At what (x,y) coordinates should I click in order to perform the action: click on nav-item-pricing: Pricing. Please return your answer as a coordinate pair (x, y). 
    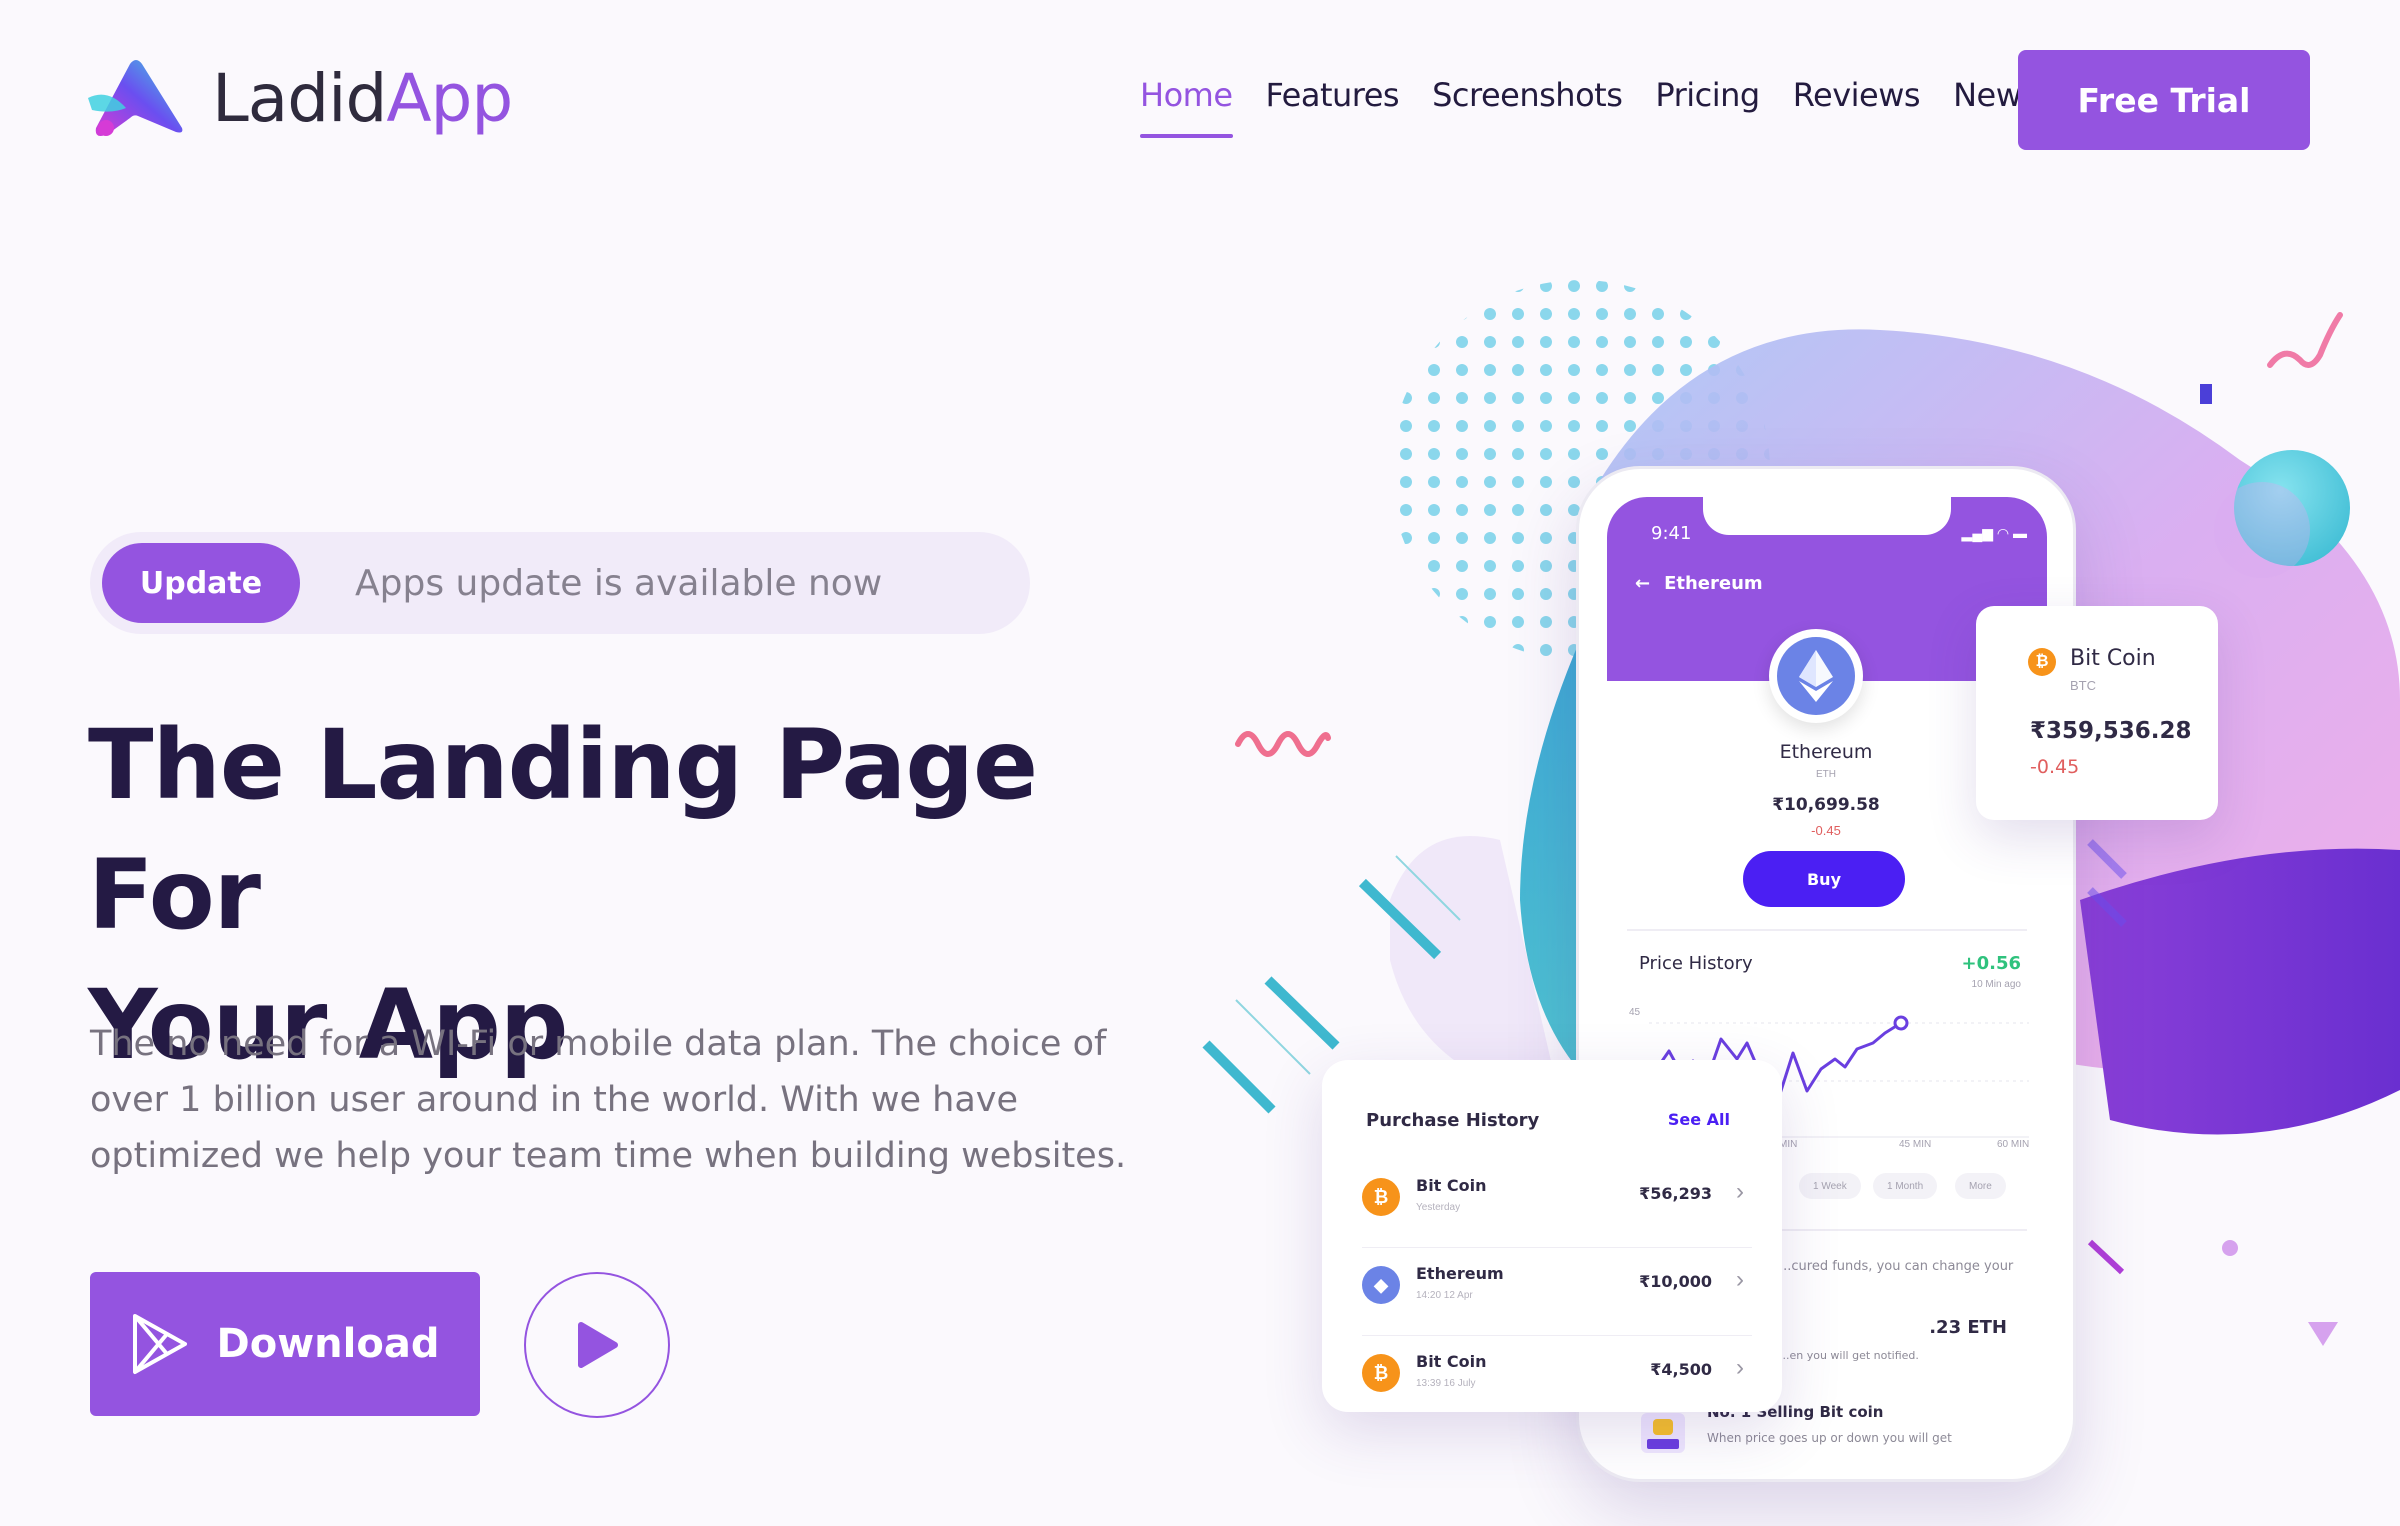
    Looking at the image, I should click on (1707, 95).